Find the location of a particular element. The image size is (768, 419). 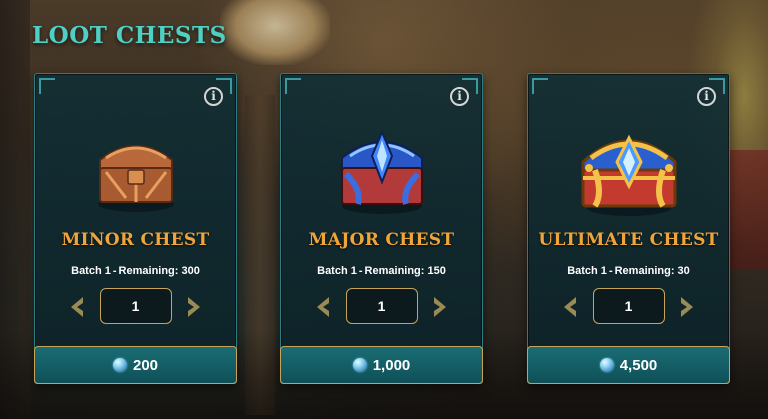

price-label: 1,000 is located at coordinates (391, 365).